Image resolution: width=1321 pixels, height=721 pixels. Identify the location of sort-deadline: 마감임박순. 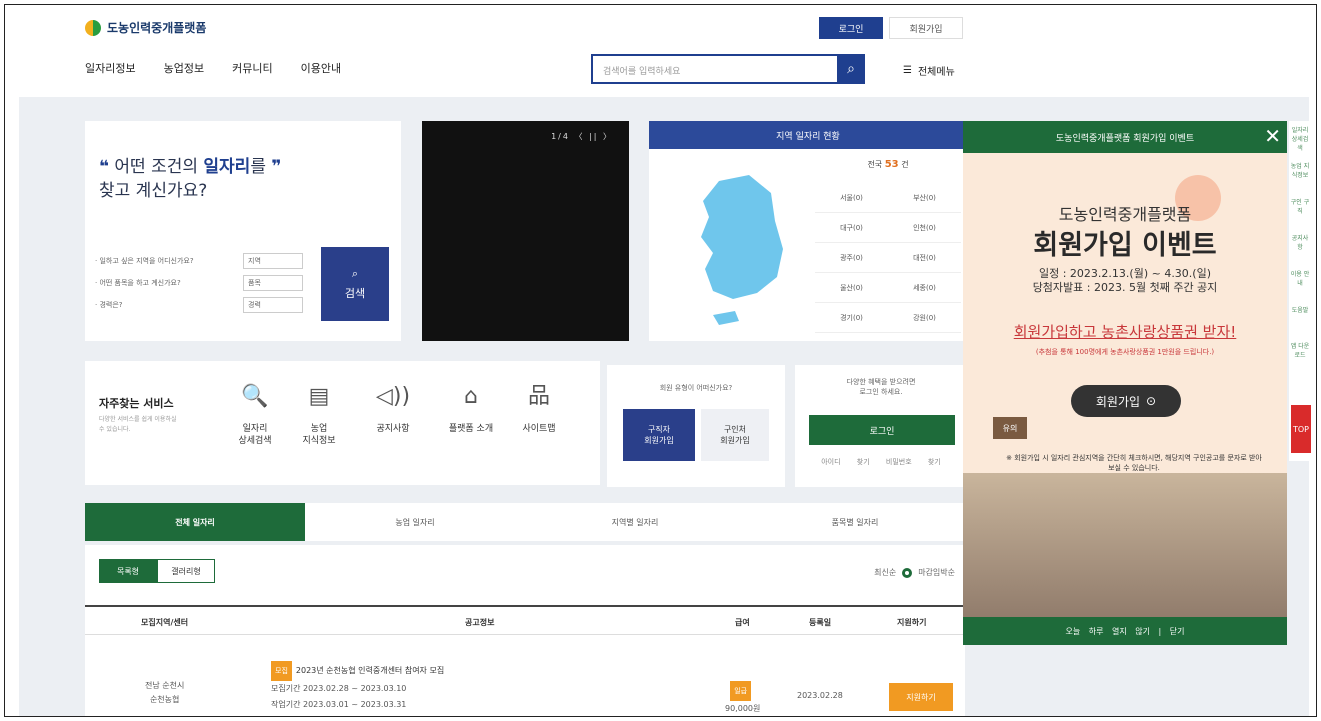
(936, 572).